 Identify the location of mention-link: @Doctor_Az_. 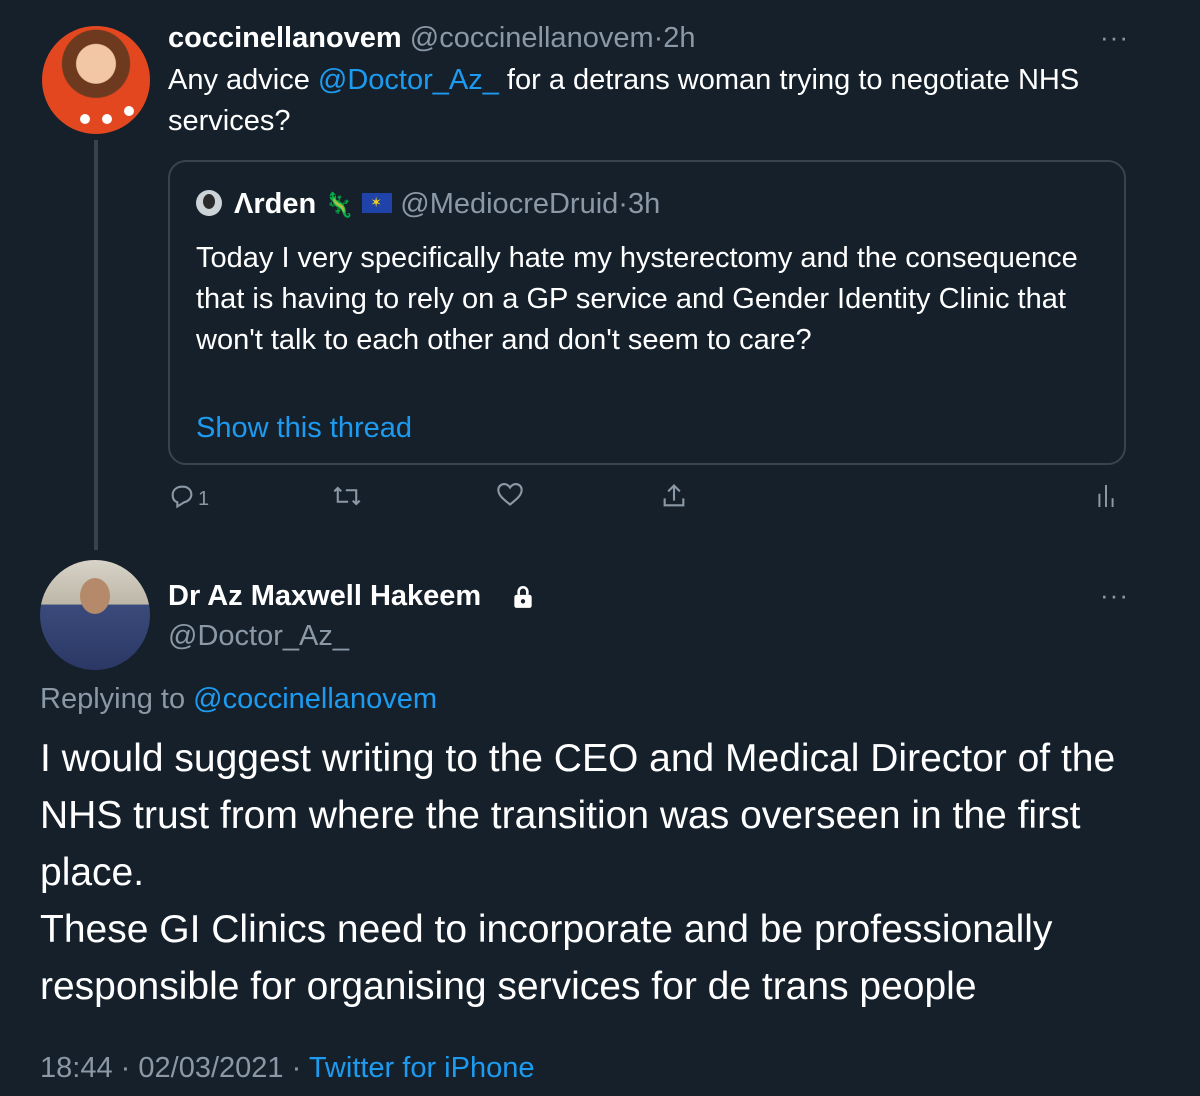
(408, 80).